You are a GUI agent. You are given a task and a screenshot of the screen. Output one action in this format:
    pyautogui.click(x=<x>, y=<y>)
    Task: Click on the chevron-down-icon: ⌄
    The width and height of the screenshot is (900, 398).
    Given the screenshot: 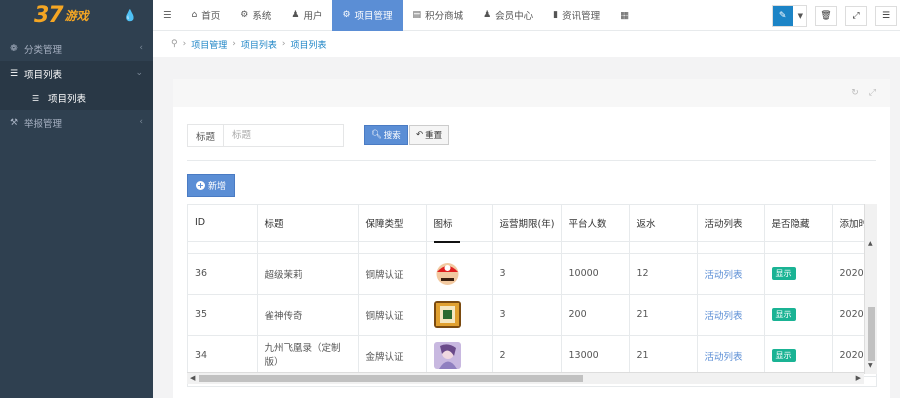 What is the action you would take?
    pyautogui.click(x=139, y=73)
    